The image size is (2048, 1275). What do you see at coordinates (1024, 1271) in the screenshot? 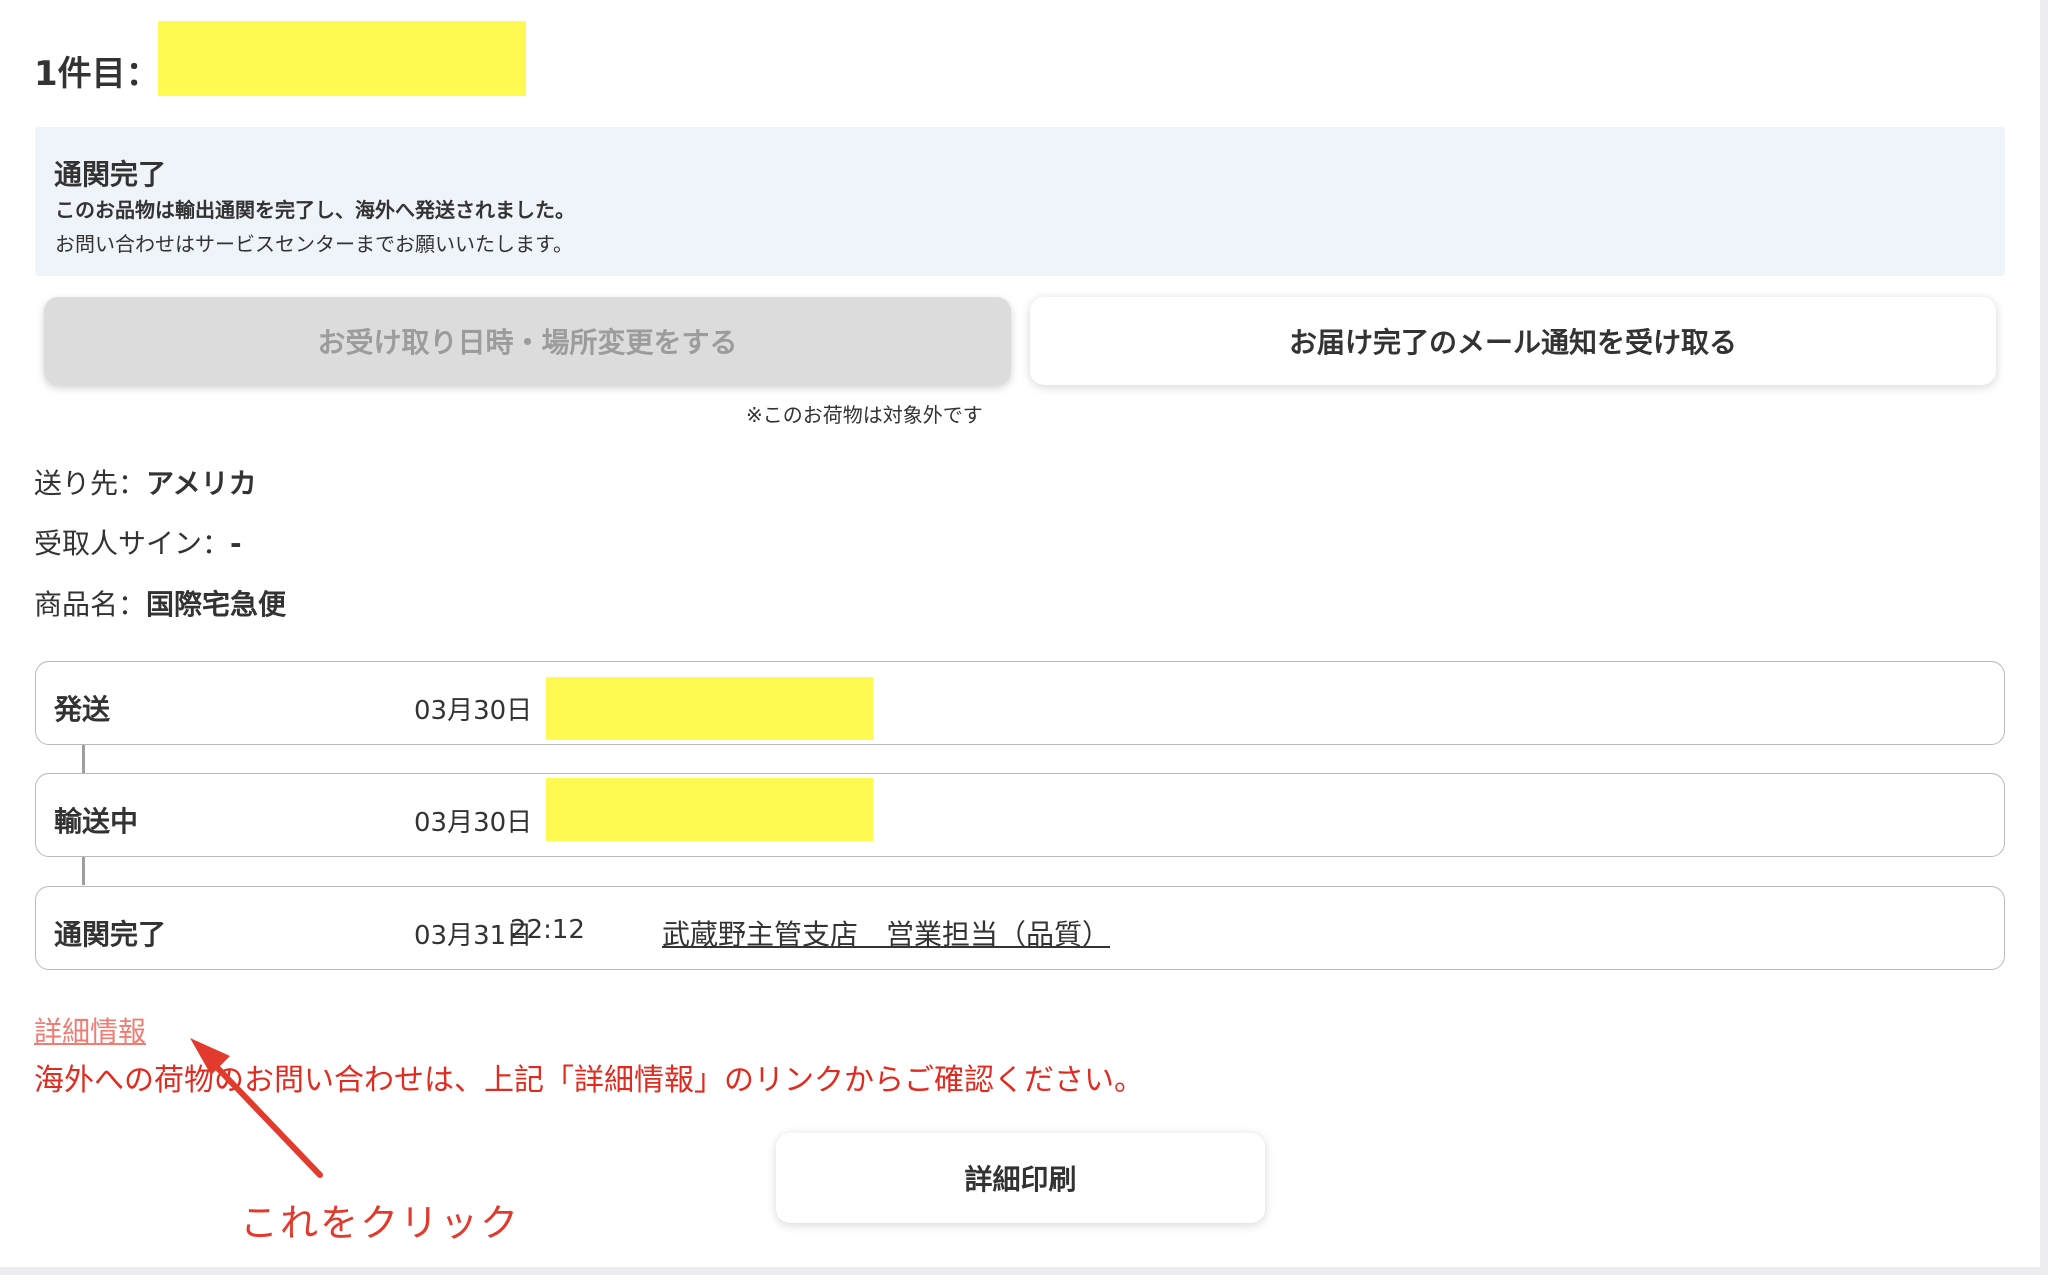
I see `bottom-edge` at bounding box center [1024, 1271].